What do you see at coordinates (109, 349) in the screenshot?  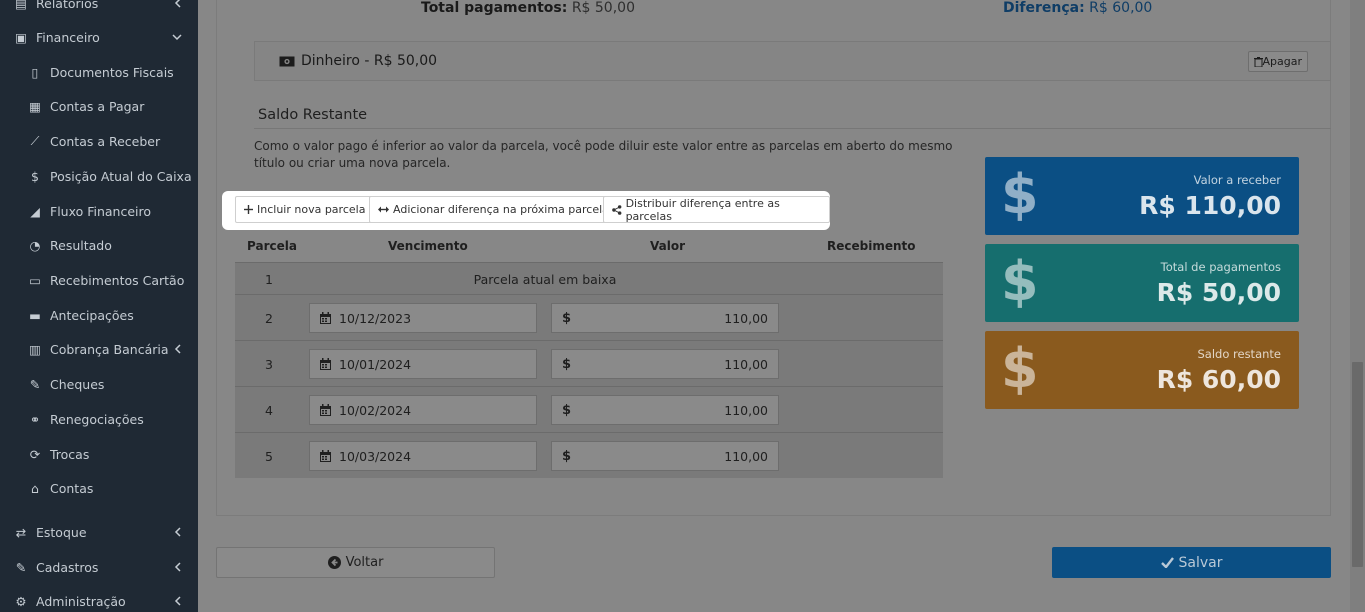 I see `sidebar-item-label: Cobrança Bancária` at bounding box center [109, 349].